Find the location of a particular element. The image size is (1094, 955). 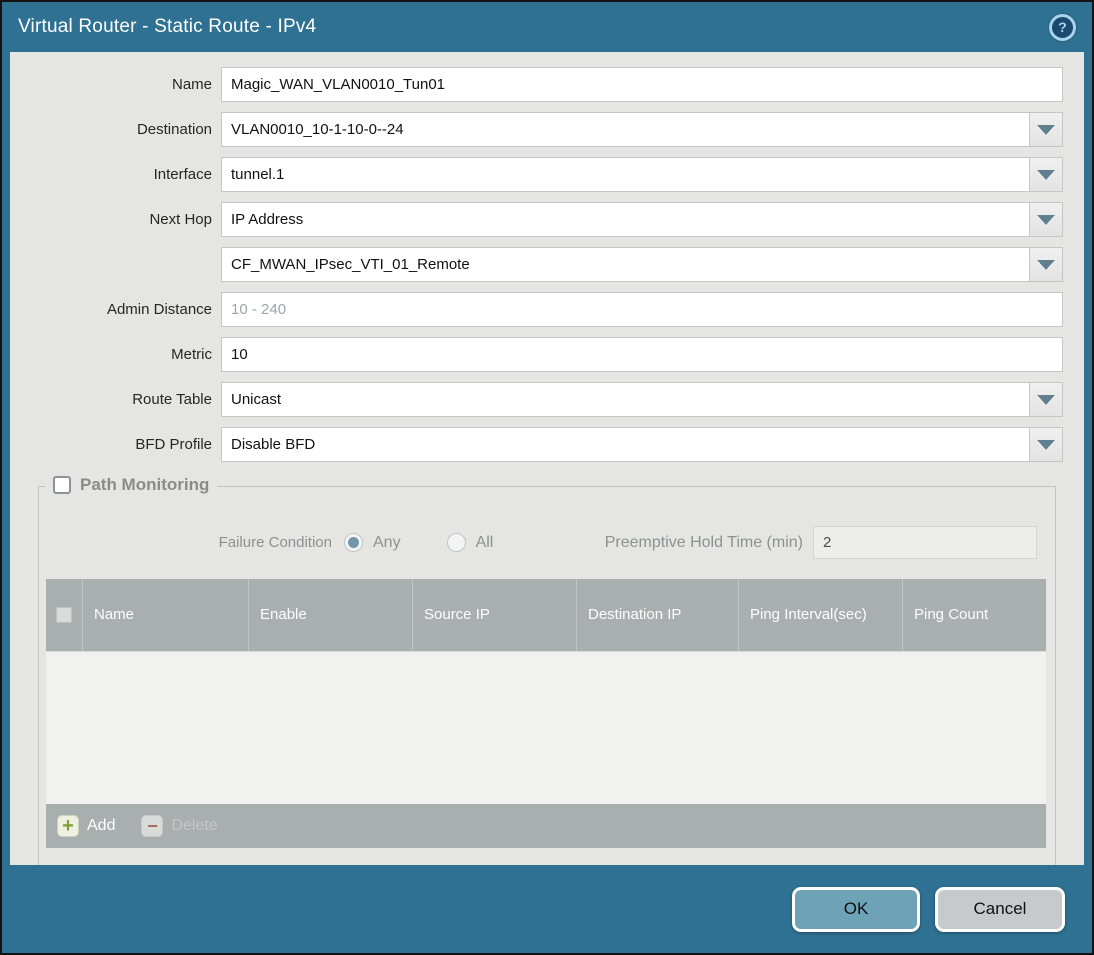

column-header-ping-interval: Ping Interval(sec) is located at coordinates (820, 615).